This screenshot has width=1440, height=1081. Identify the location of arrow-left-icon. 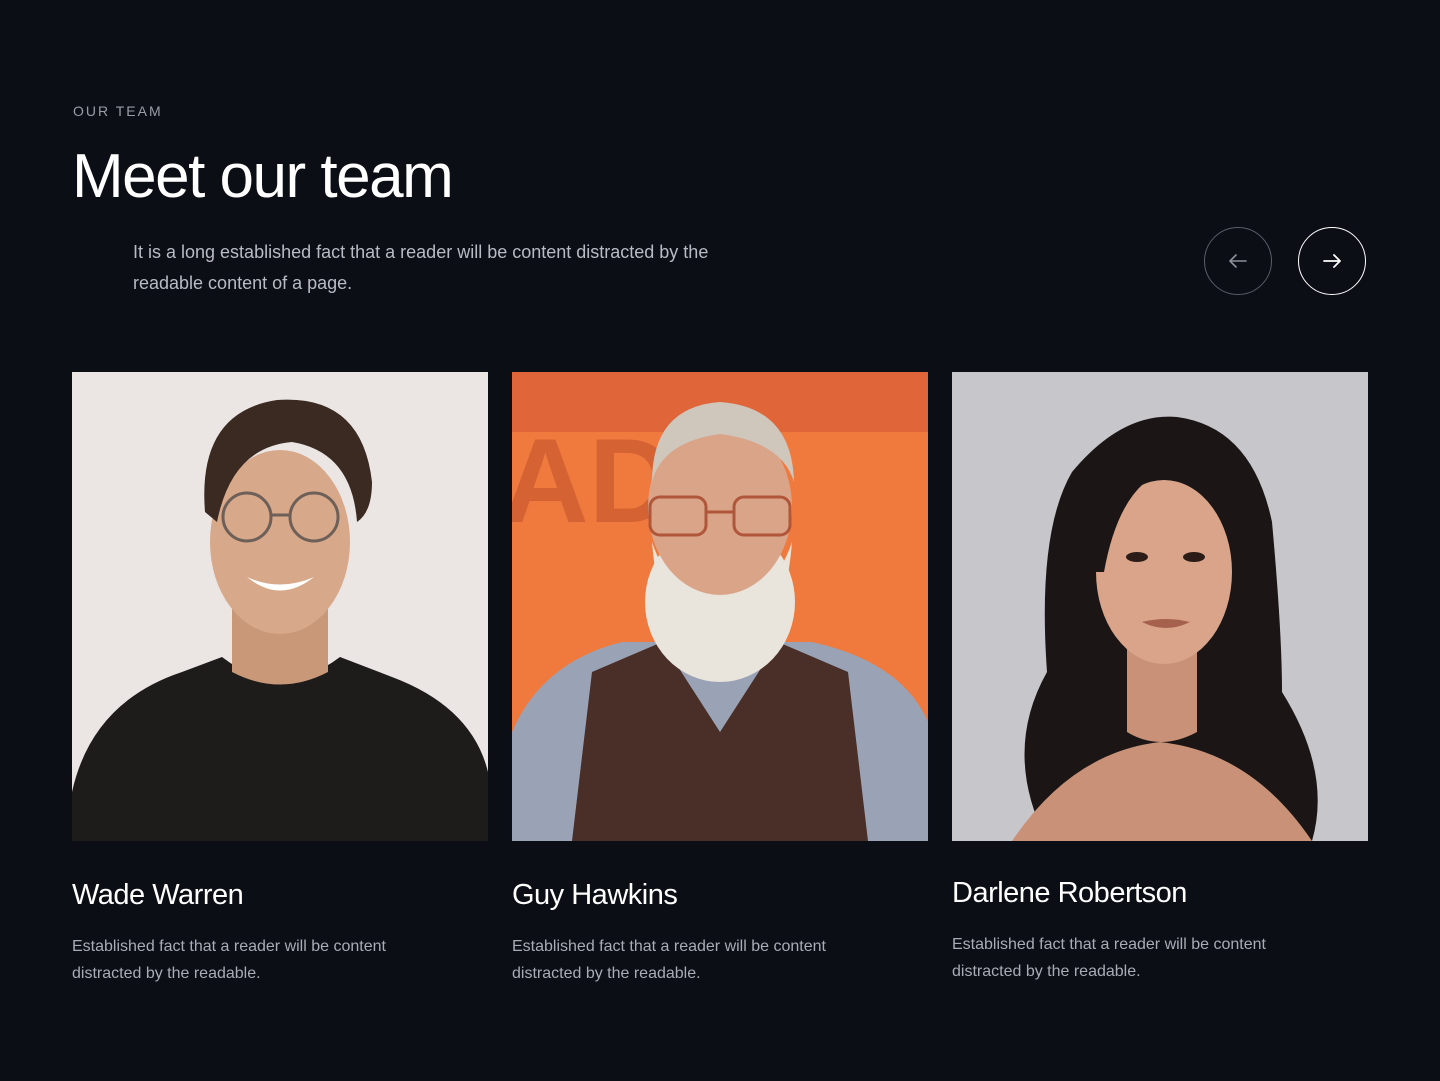
(1238, 261).